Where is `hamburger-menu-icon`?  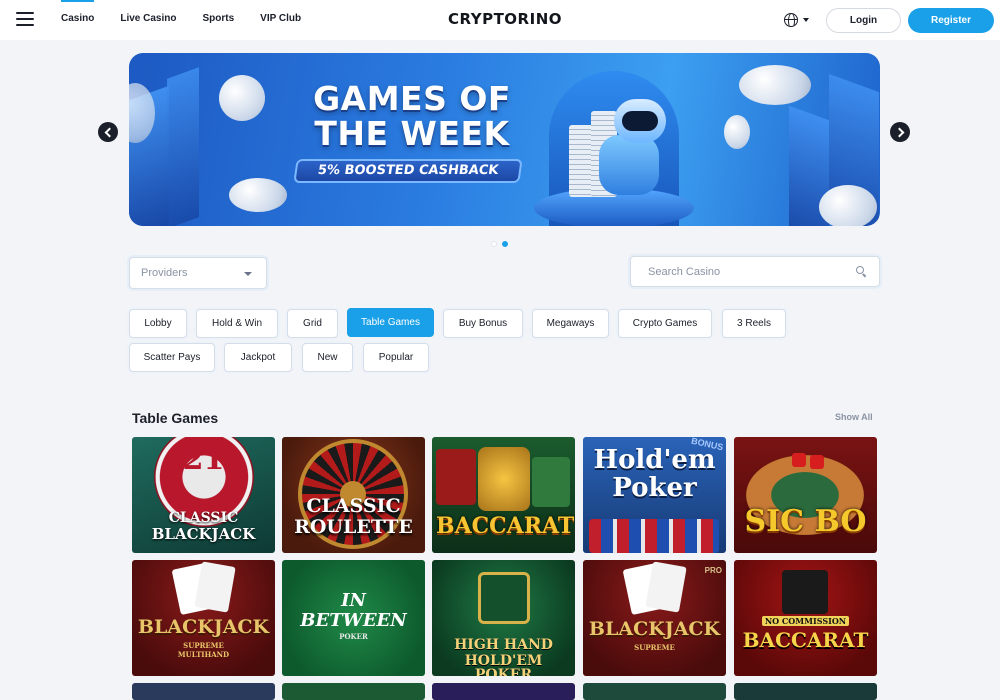
hamburger-menu-icon is located at coordinates (25, 19).